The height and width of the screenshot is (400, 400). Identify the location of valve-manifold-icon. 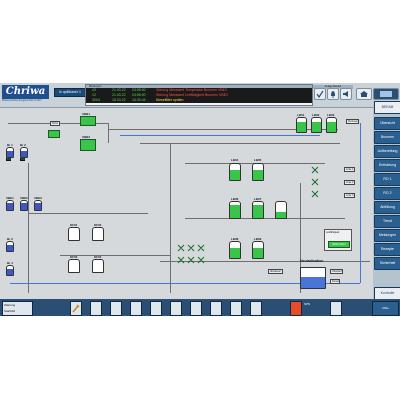
(191, 258).